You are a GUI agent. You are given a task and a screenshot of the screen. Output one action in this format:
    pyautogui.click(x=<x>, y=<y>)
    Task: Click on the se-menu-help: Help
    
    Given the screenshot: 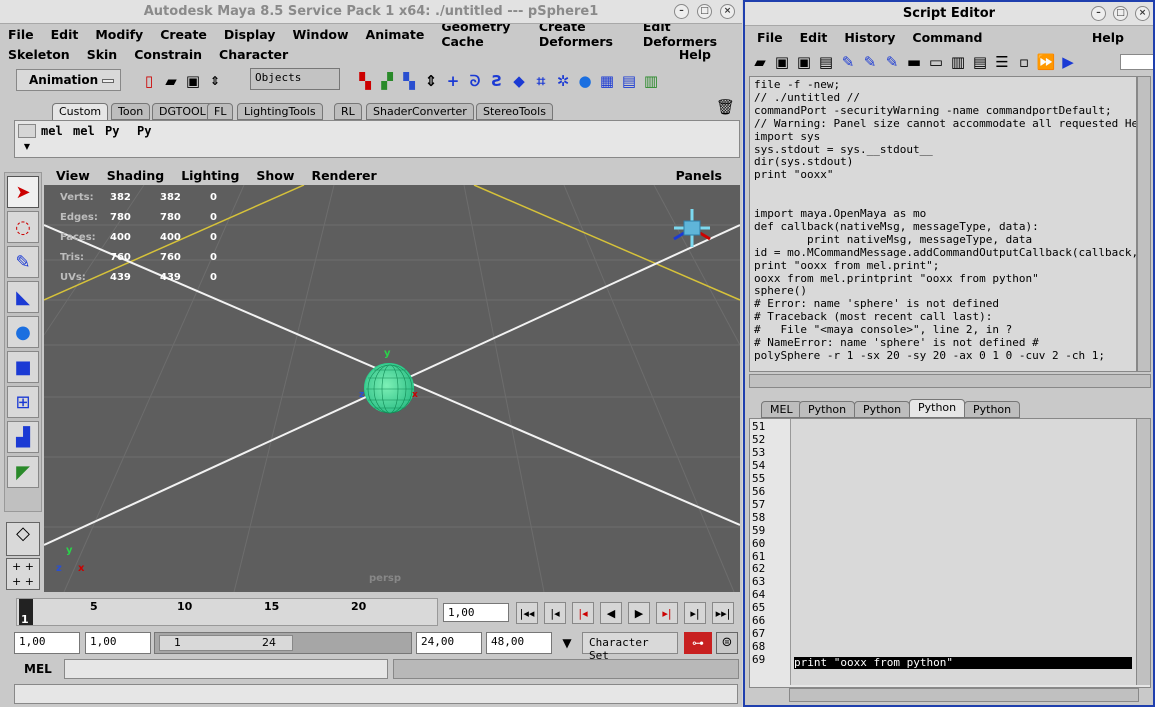 What is the action you would take?
    pyautogui.click(x=1108, y=37)
    